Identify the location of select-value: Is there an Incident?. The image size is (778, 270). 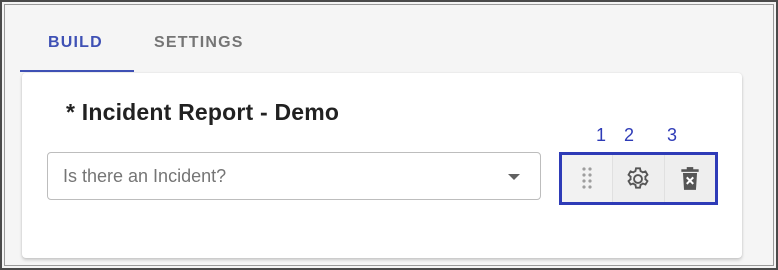
(145, 176).